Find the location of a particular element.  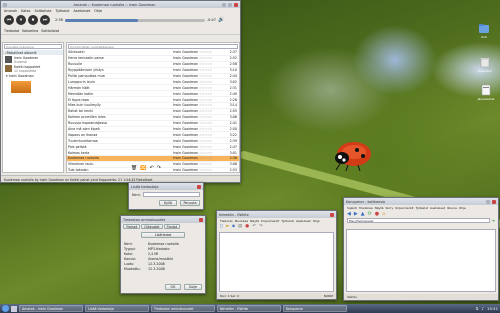

window-menu-icon is located at coordinates (5, 4).